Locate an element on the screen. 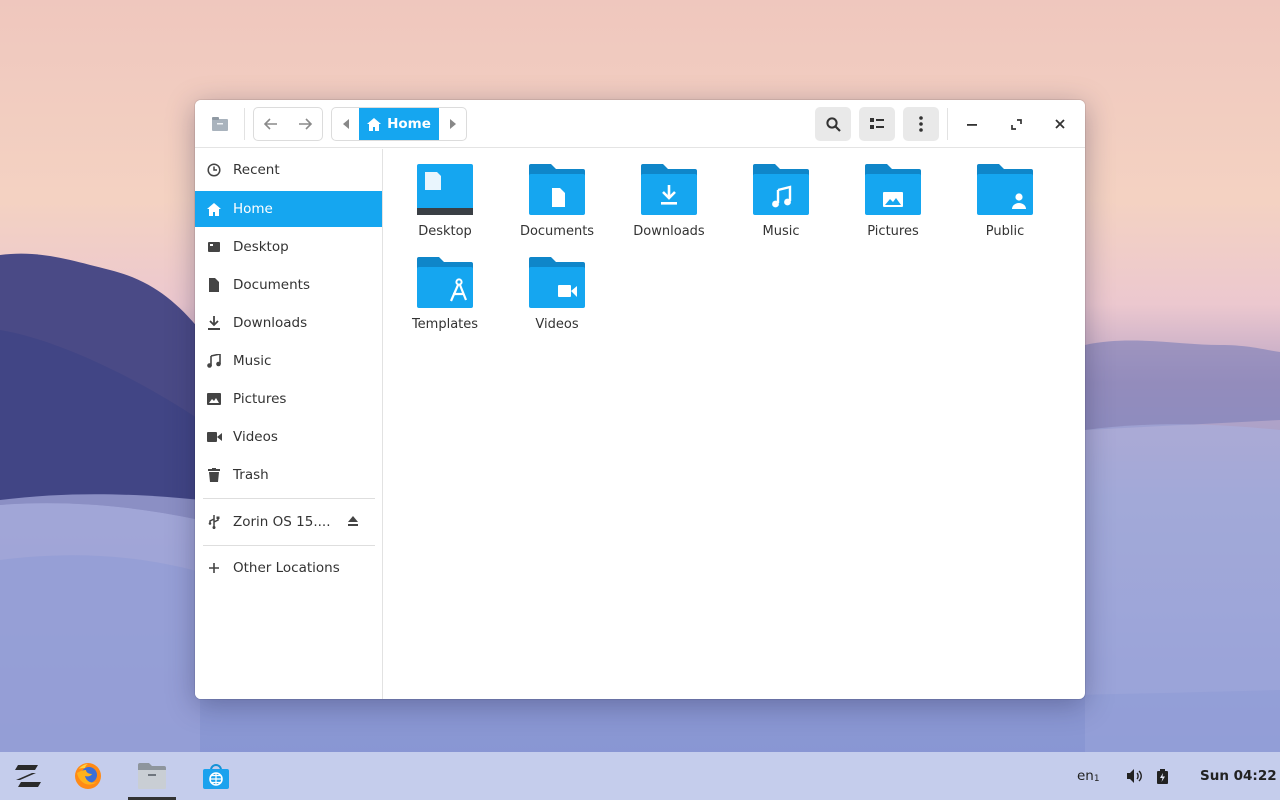 This screenshot has height=800, width=1280. view-toggle-button is located at coordinates (877, 124).